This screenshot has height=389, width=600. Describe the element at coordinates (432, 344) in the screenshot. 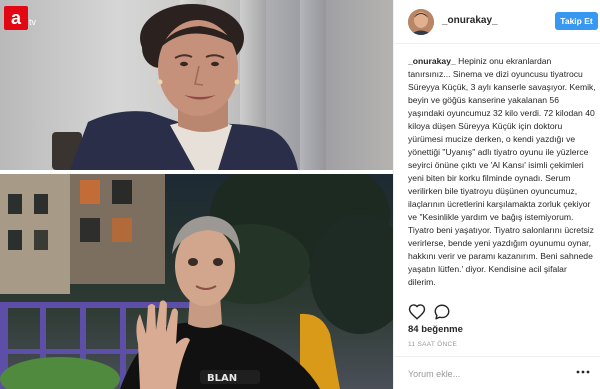

I see `post-timestamp: 11 SAAT ÖNCE` at that location.